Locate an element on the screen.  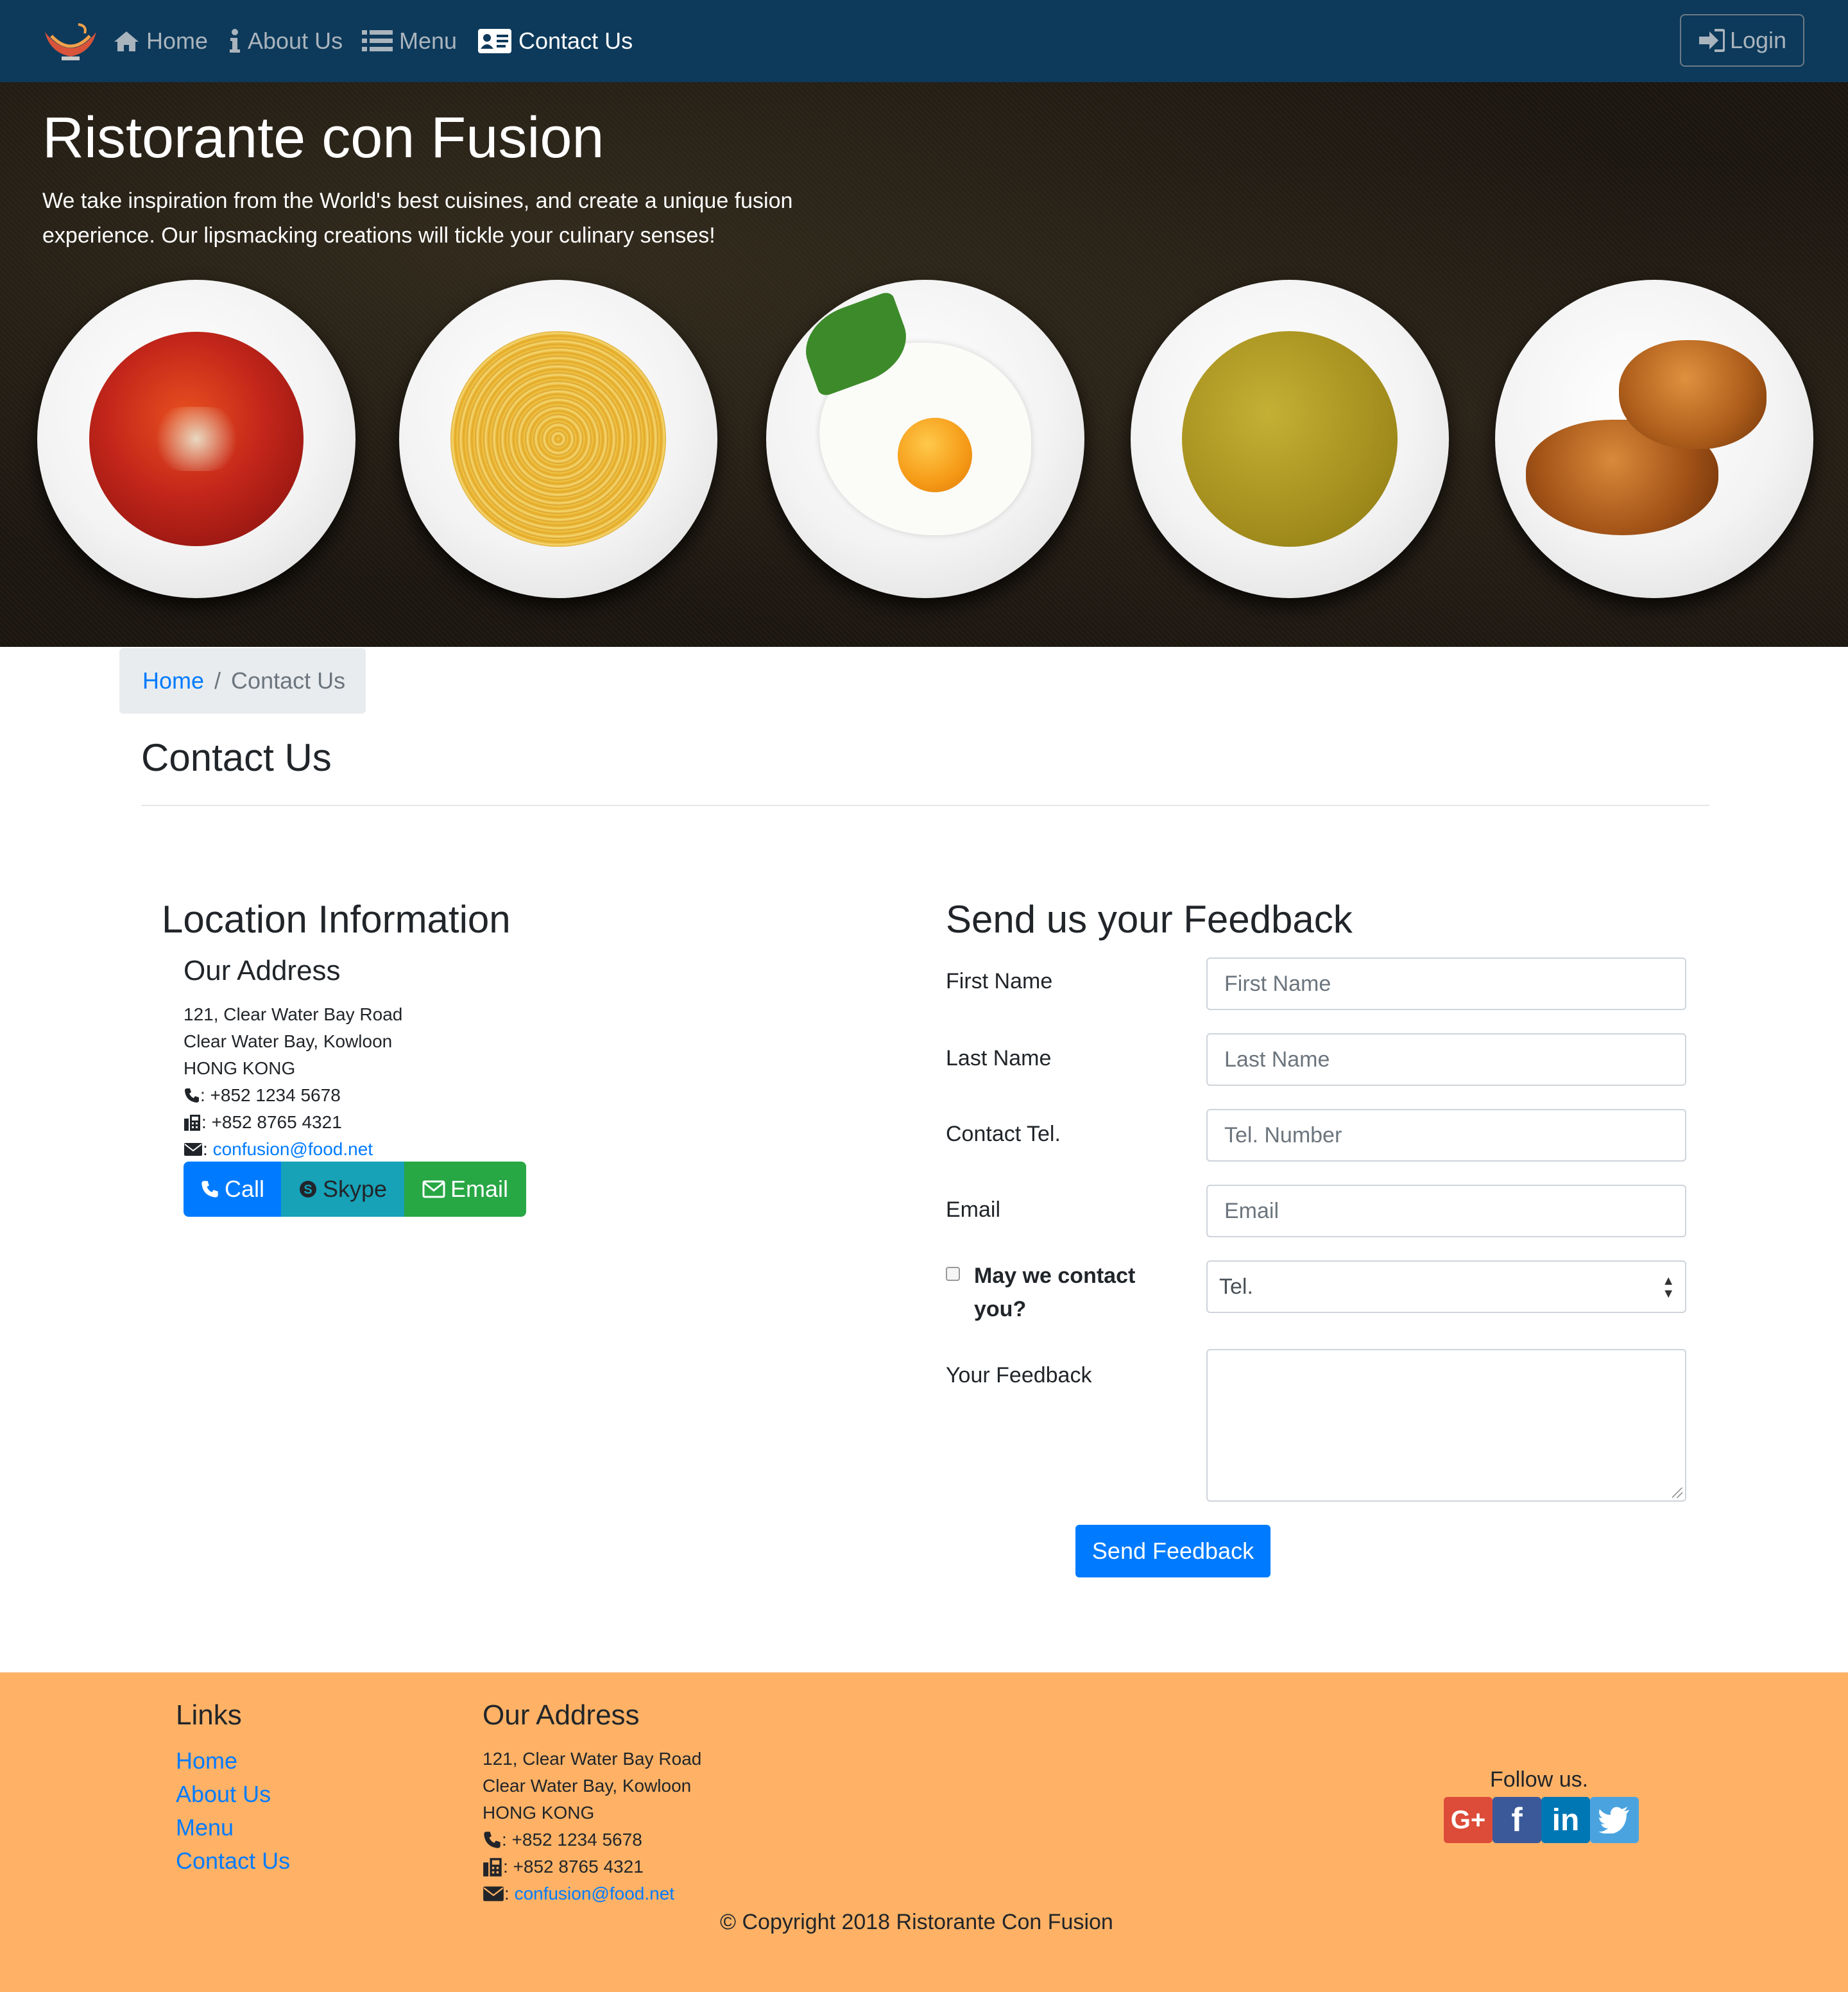
footer-phone-line: : +852 1234 5678 is located at coordinates (592, 1840).